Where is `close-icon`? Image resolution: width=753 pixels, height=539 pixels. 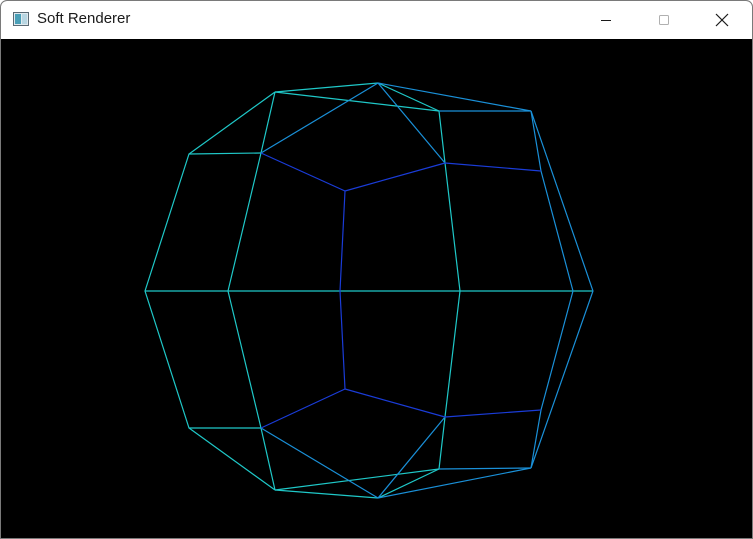 close-icon is located at coordinates (722, 20).